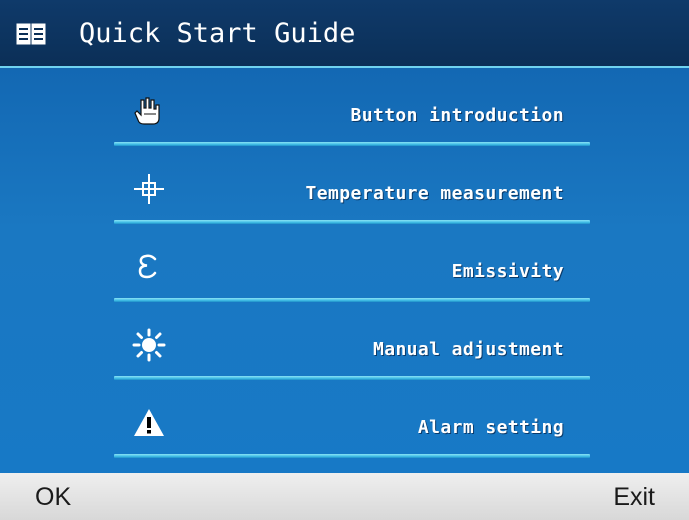 The width and height of the screenshot is (689, 520). I want to click on menu-item-label: Button introduction, so click(457, 115).